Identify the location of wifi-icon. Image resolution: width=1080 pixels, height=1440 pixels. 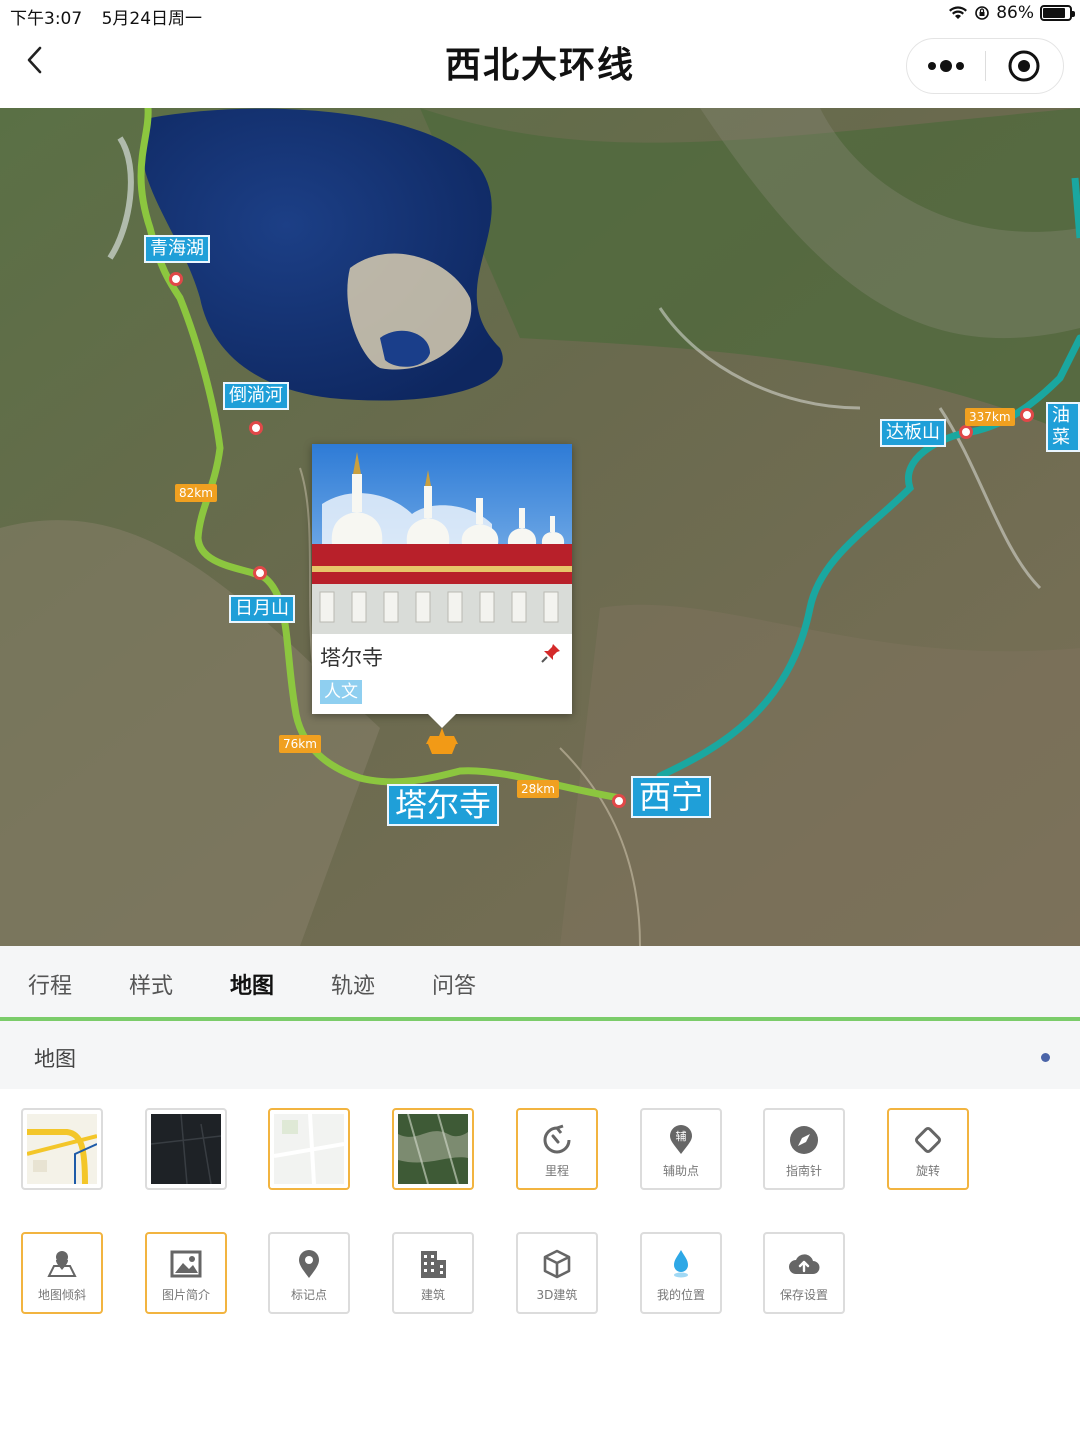
(958, 12).